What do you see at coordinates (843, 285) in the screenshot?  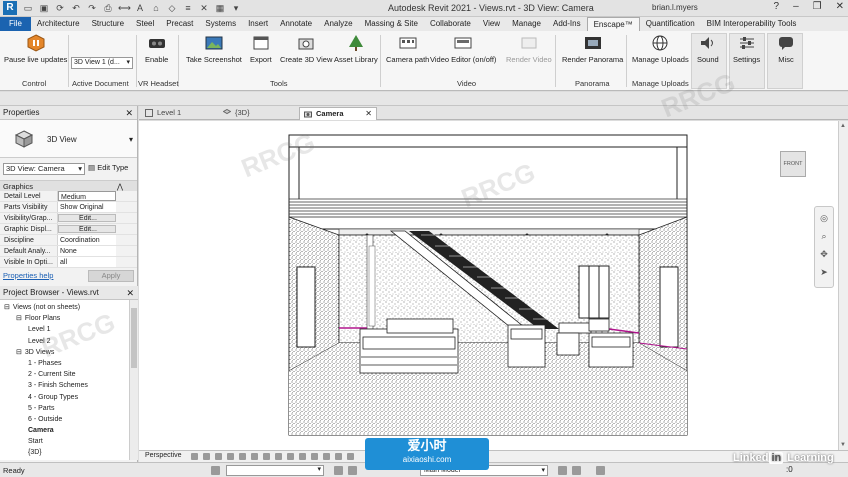 I see `canvas-scrollbar: ▲ ▼` at bounding box center [843, 285].